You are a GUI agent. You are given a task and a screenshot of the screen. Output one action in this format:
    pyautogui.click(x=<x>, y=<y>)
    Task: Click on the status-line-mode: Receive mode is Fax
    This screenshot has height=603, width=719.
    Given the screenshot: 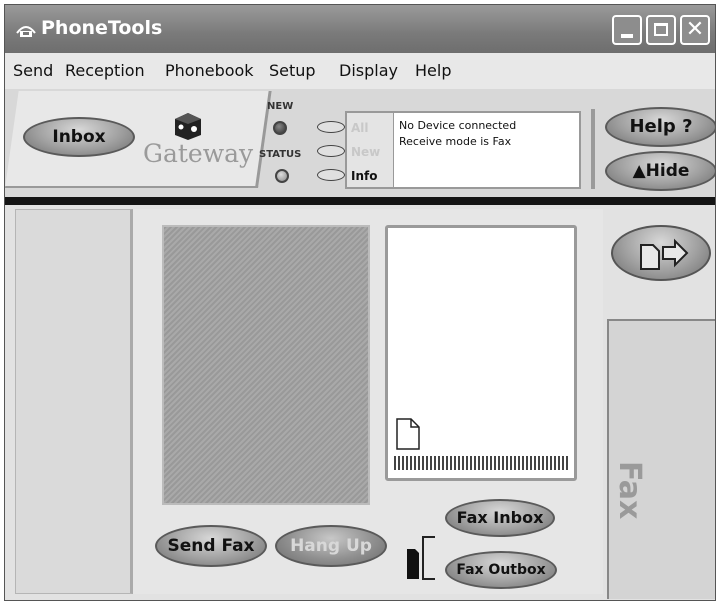 What is the action you would take?
    pyautogui.click(x=455, y=141)
    